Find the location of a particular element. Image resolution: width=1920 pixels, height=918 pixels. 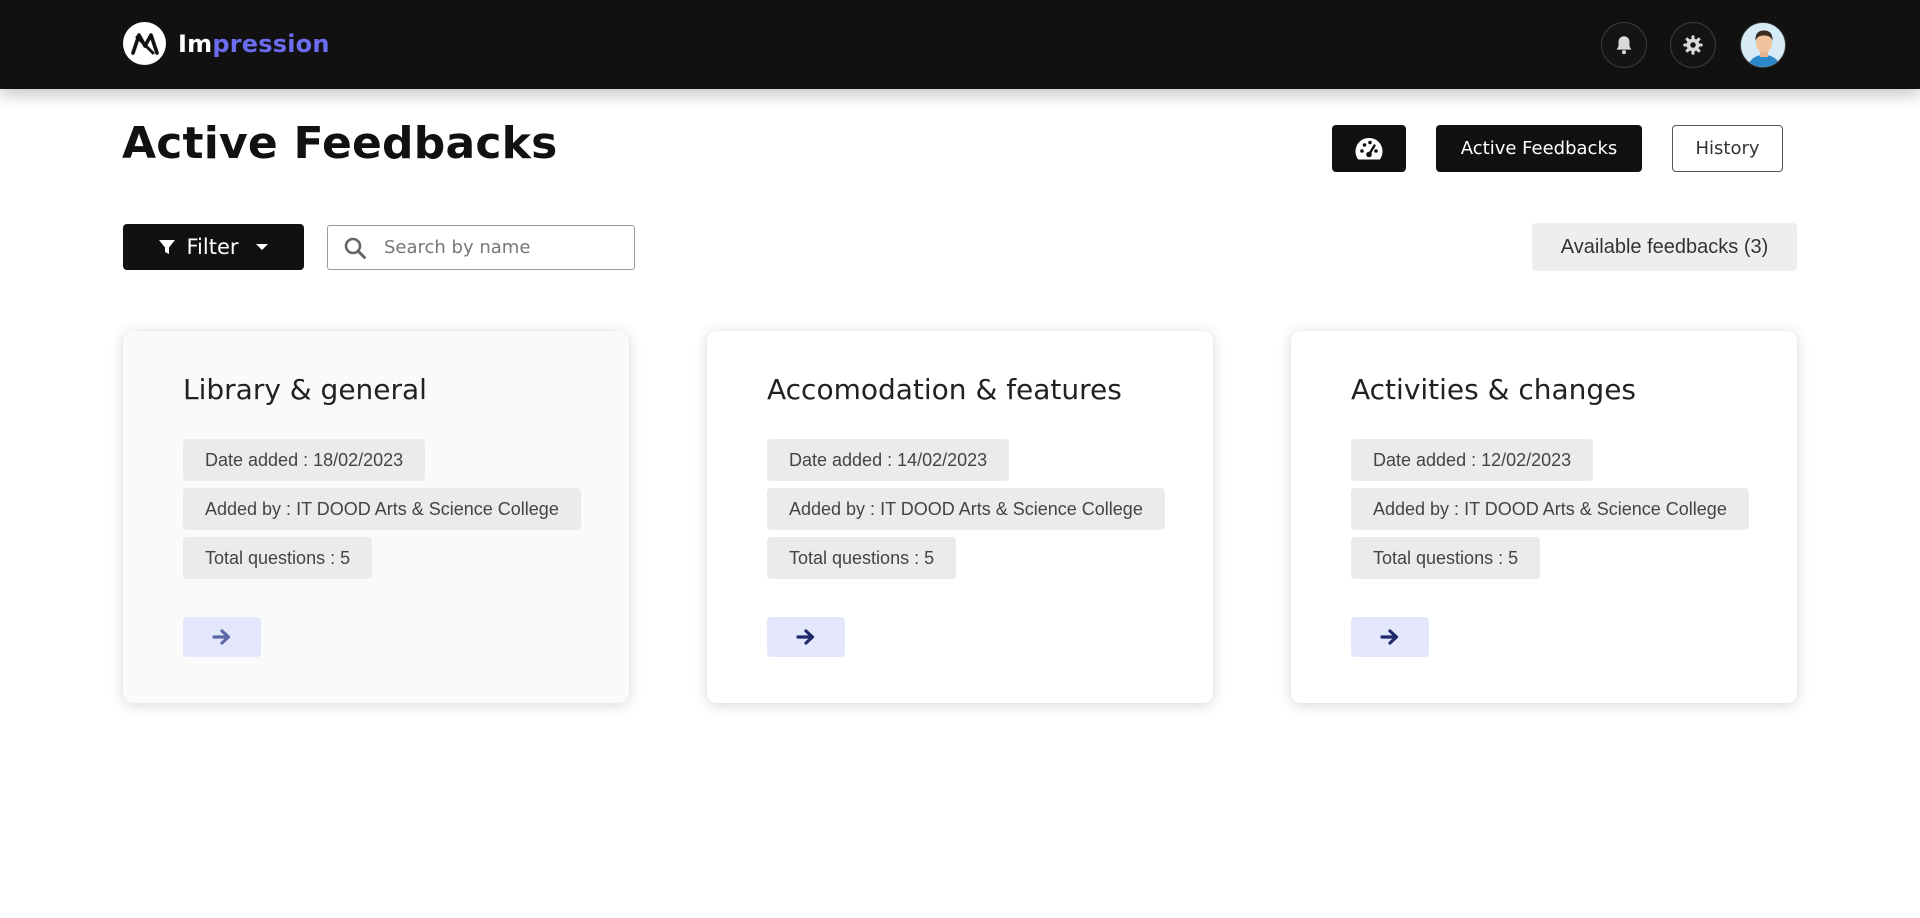

page-title: Active Feedbacks is located at coordinates (340, 143).